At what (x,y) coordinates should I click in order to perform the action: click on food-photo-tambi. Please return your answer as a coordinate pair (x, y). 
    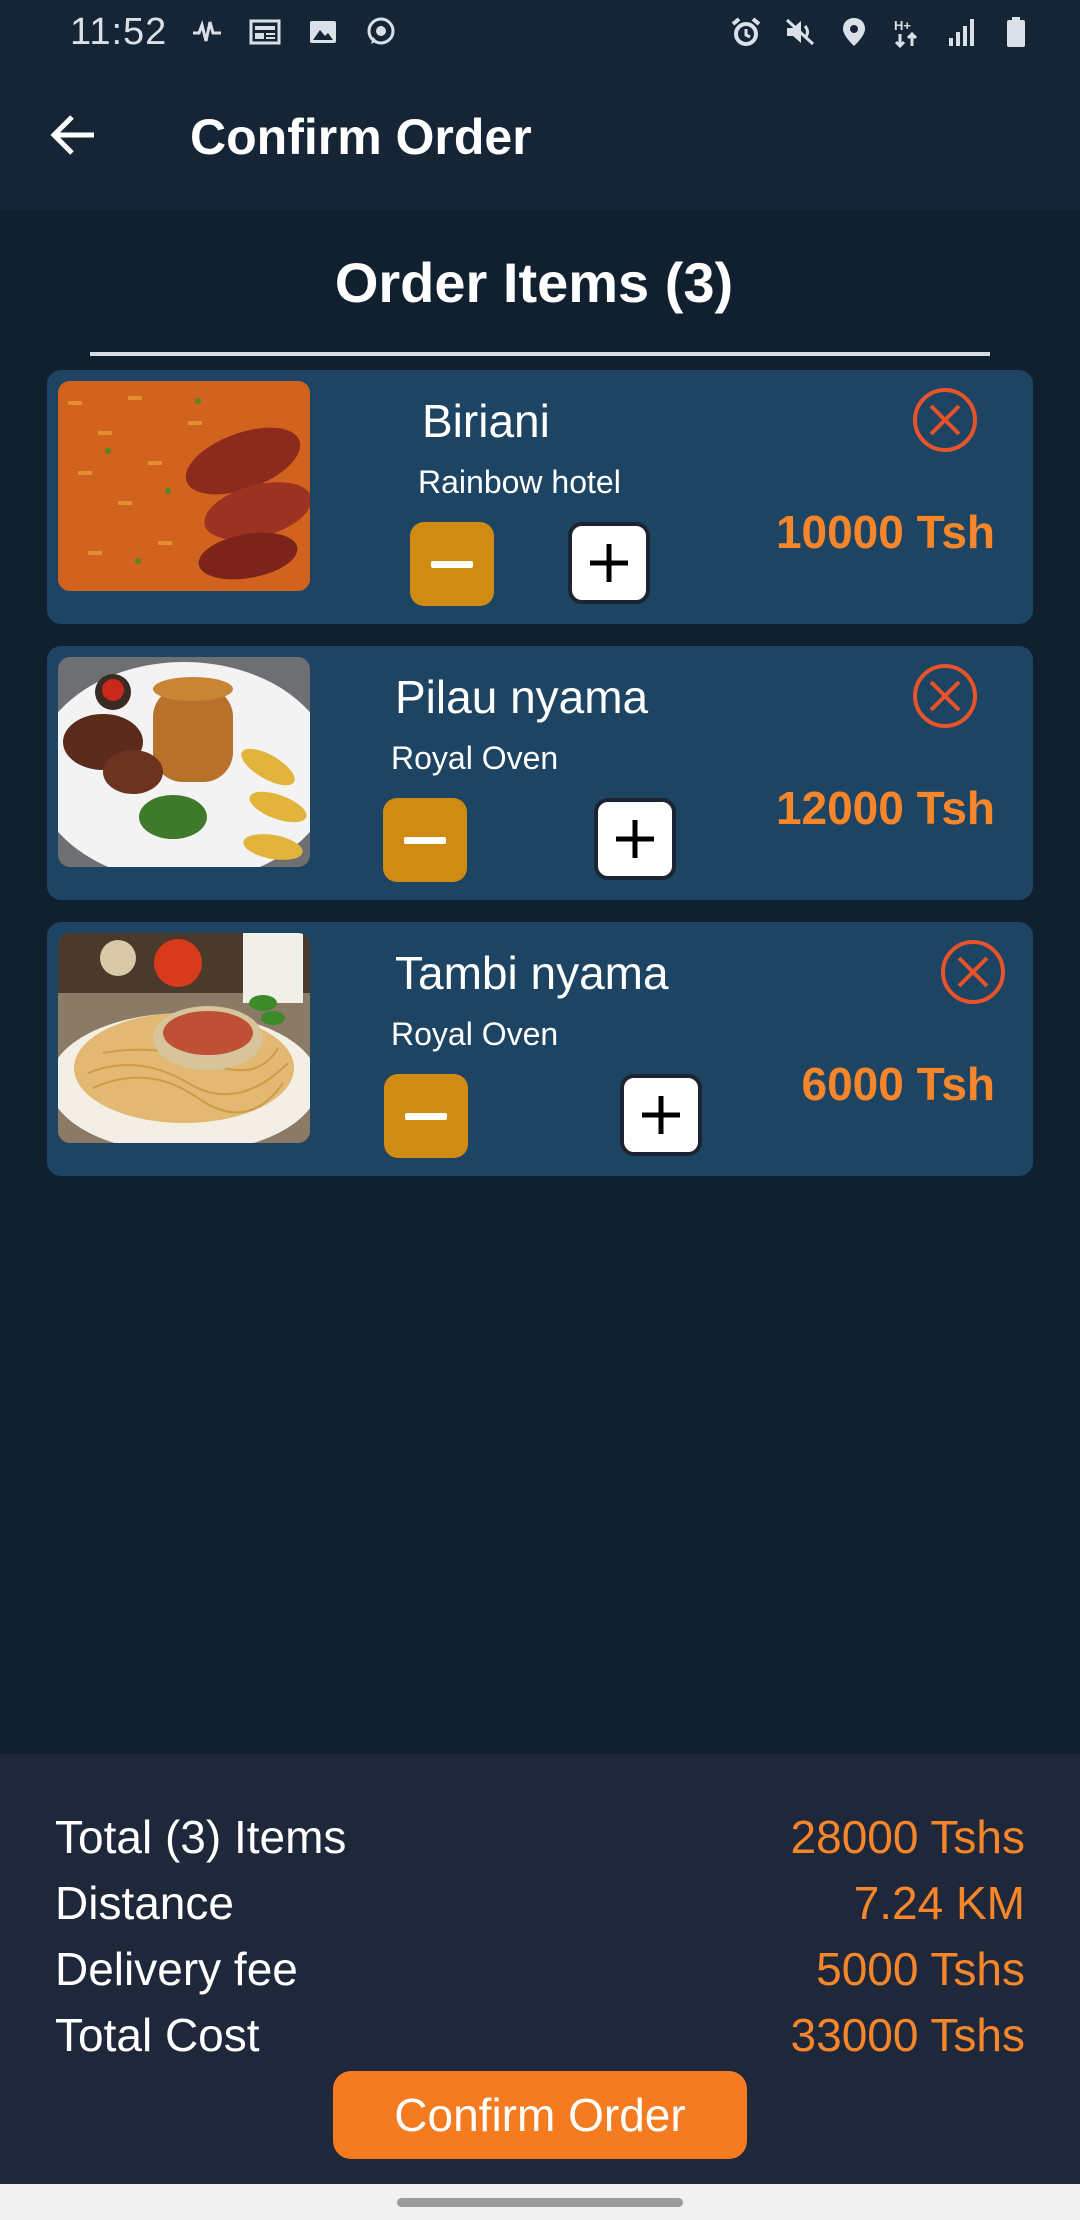
    Looking at the image, I should click on (184, 1038).